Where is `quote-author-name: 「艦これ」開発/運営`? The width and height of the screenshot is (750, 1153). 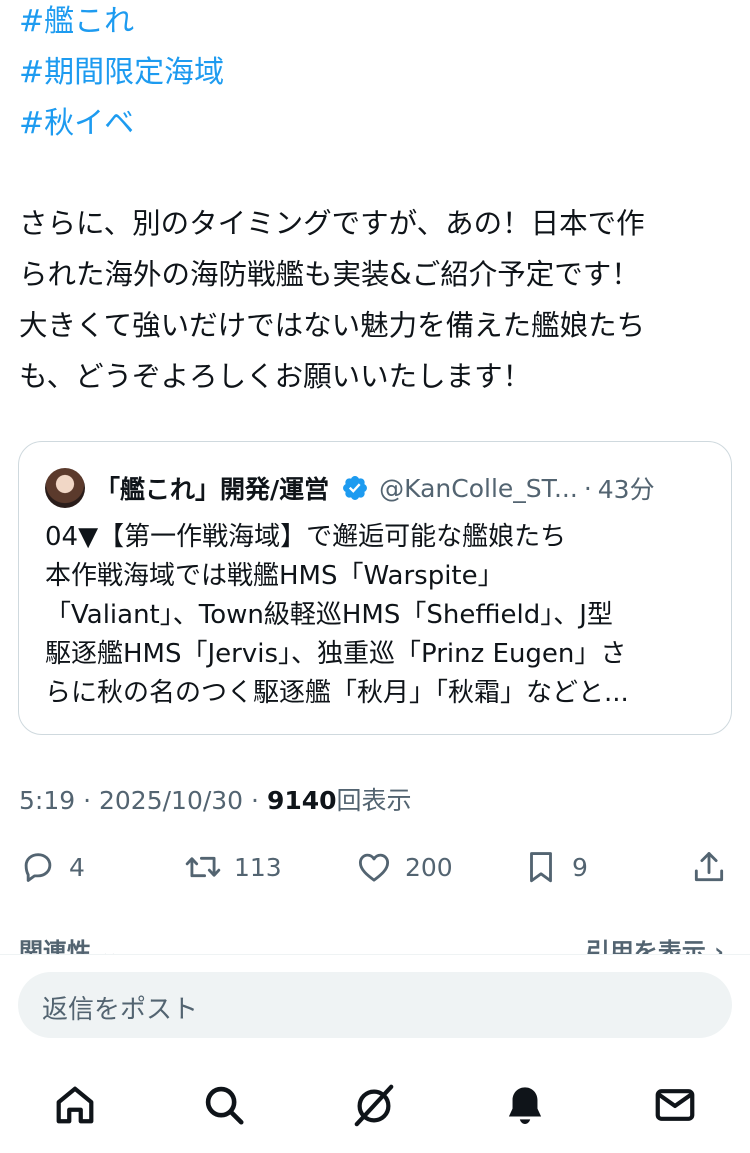
quote-author-name: 「艦これ」開発/運営 is located at coordinates (212, 489).